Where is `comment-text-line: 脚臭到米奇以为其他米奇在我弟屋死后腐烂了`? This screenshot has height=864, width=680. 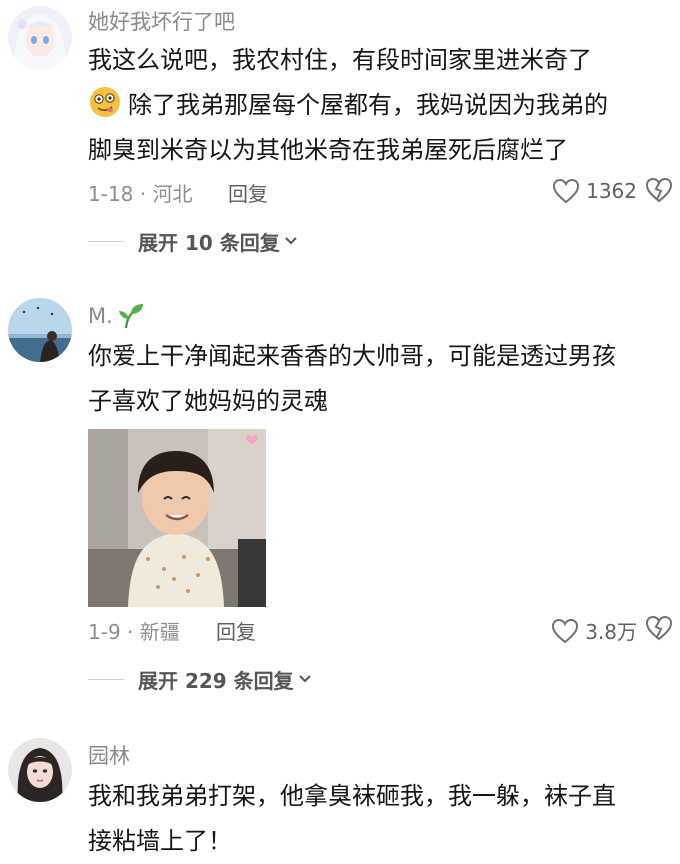 comment-text-line: 脚臭到米奇以为其他米奇在我弟屋死后腐烂了 is located at coordinates (328, 150).